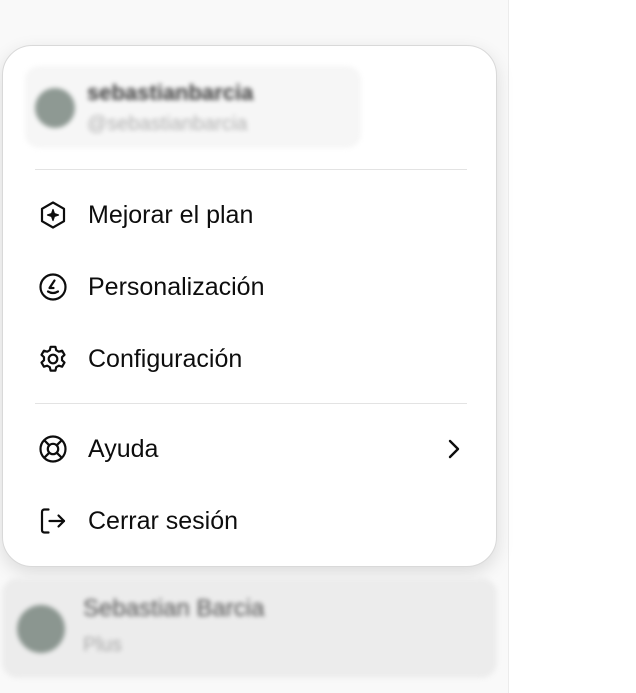  What do you see at coordinates (53, 287) in the screenshot?
I see `personalization-icon` at bounding box center [53, 287].